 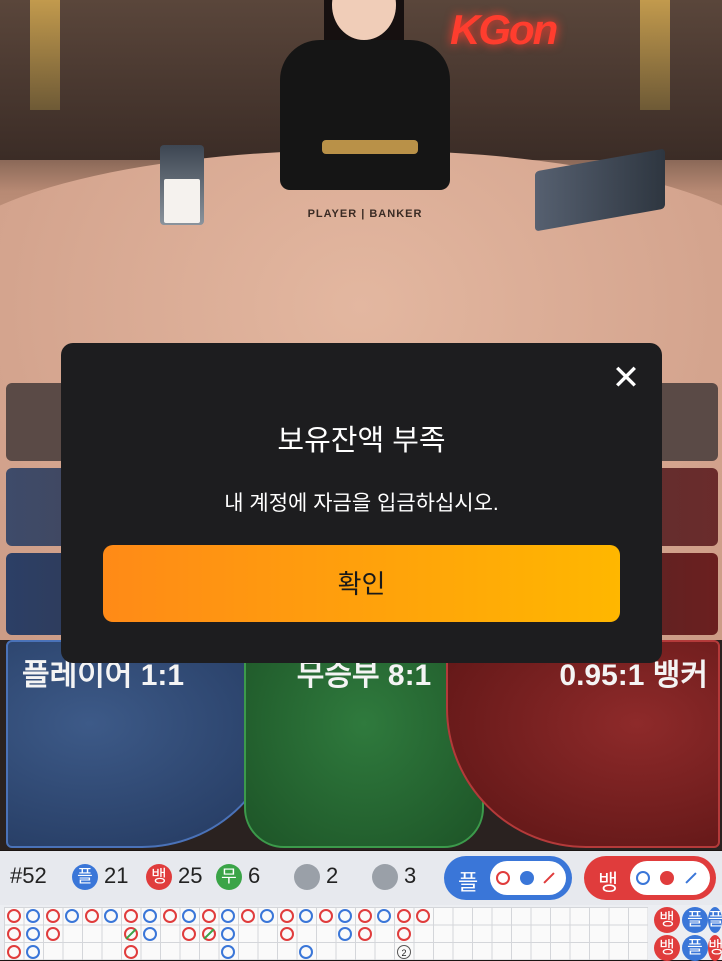 What do you see at coordinates (361, 583) in the screenshot?
I see `confirm-button: 확인` at bounding box center [361, 583].